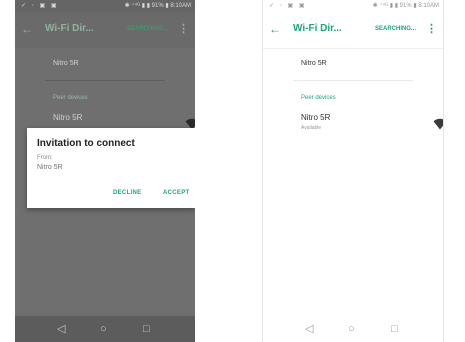 This screenshot has height=342, width=465. Describe the element at coordinates (311, 128) in the screenshot. I see `peer-device-status: Available` at that location.